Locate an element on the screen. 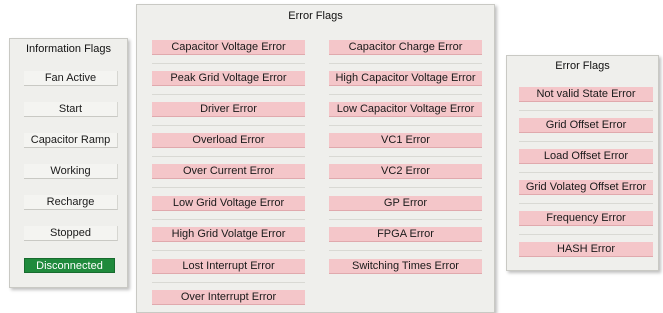 The width and height of the screenshot is (663, 313). flag-grid-offset-error: Grid Offset Error is located at coordinates (586, 125).